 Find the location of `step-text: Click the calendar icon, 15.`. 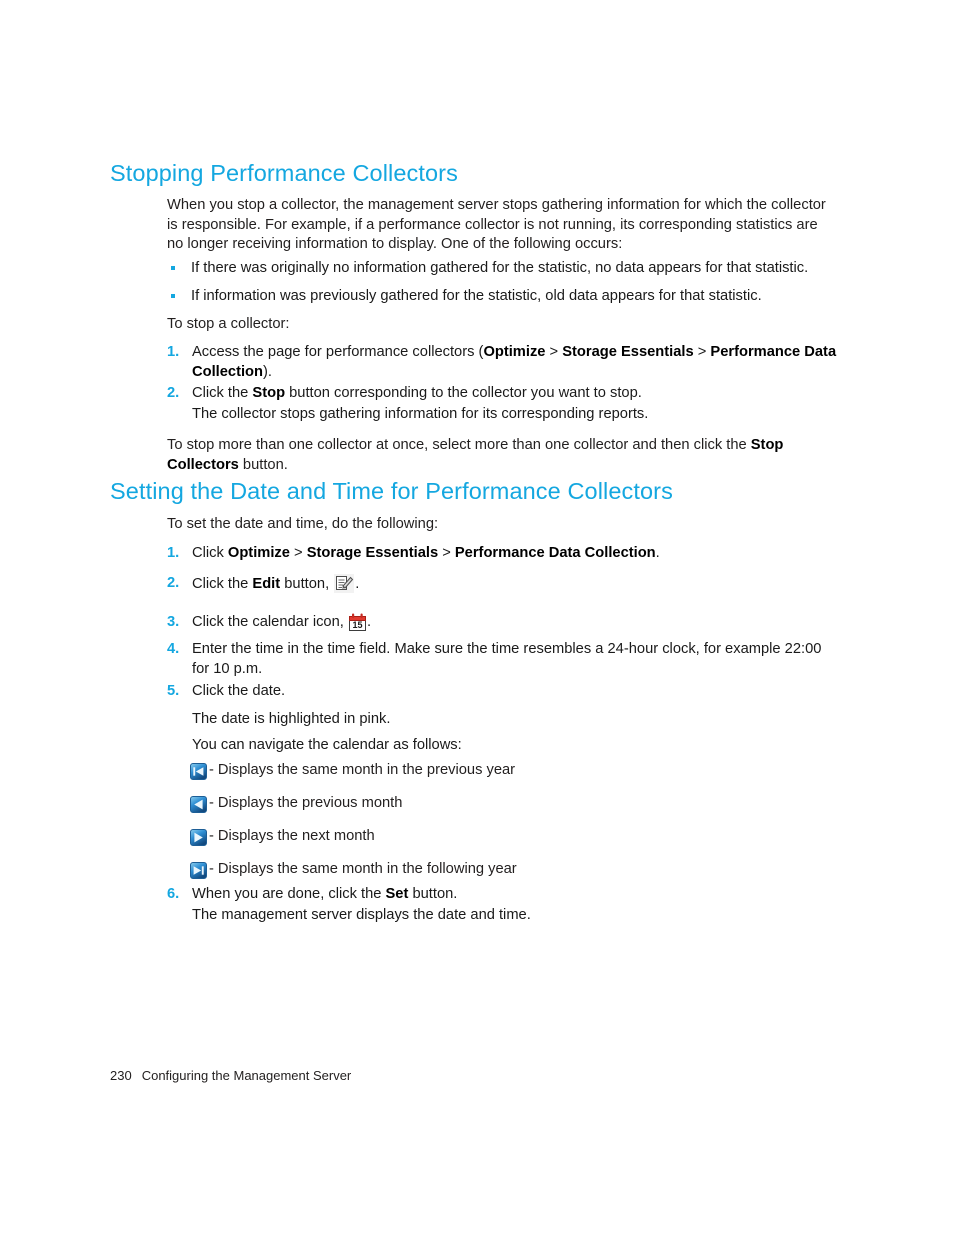

step-text: Click the calendar icon, 15. is located at coordinates (282, 622).